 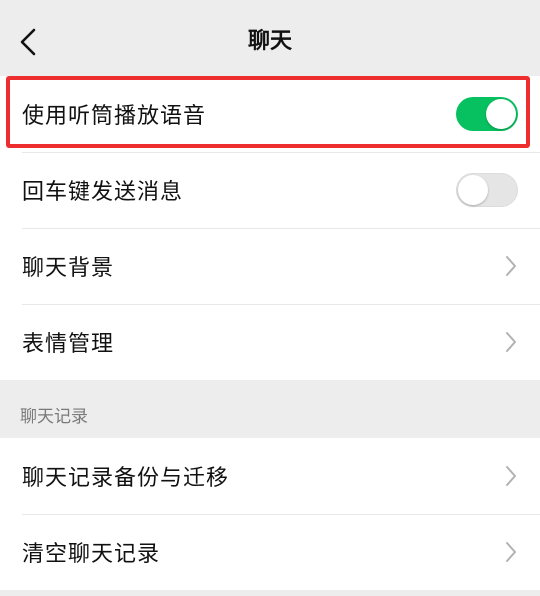 What do you see at coordinates (103, 192) in the screenshot?
I see `setting-label: 回车键发送消息` at bounding box center [103, 192].